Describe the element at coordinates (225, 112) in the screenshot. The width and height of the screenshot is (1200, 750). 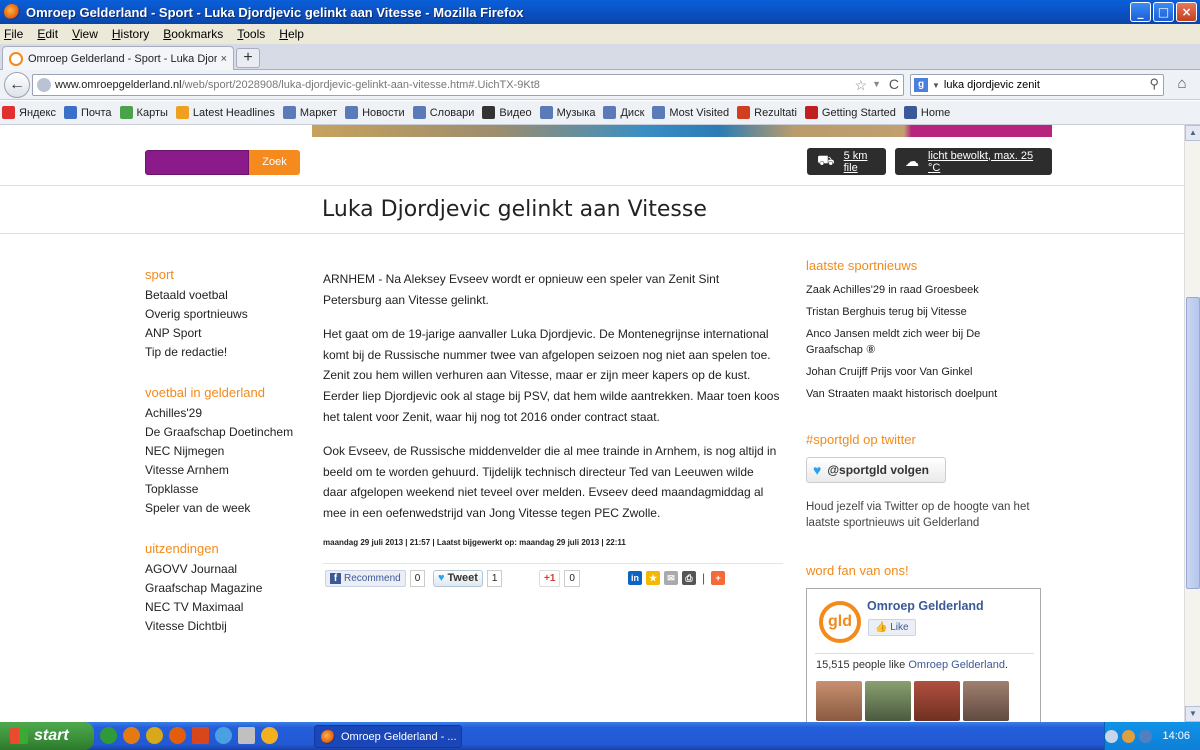
I see `bookmark-item: Latest Headlines` at that location.